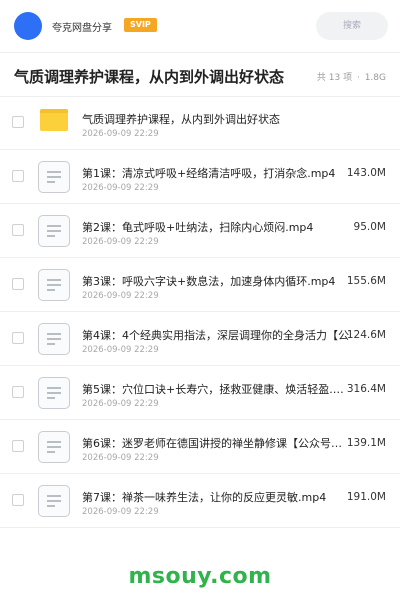 This screenshot has width=400, height=600. What do you see at coordinates (200, 576) in the screenshot?
I see `watermark: msouy.com` at bounding box center [200, 576].